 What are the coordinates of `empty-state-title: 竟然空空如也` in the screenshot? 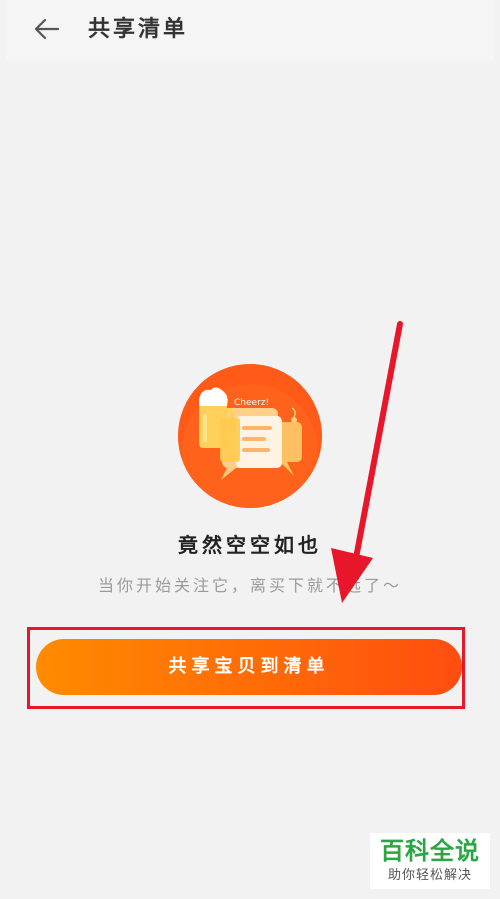 It's located at (250, 545).